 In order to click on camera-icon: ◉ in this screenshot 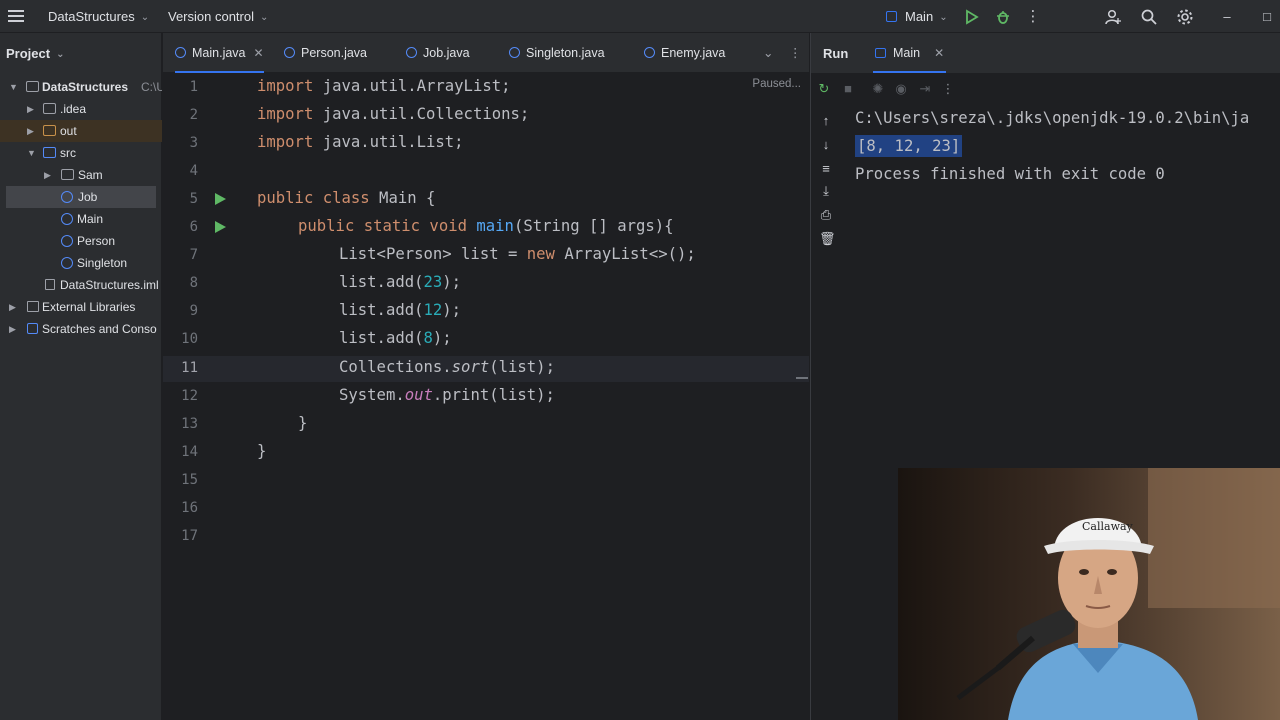, I will do `click(901, 89)`.